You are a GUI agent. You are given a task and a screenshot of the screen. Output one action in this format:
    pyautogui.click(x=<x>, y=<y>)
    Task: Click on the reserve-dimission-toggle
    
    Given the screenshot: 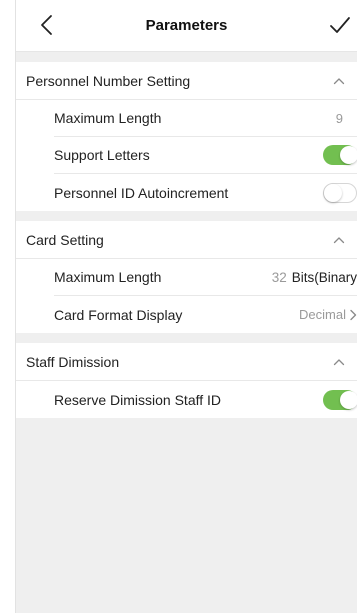 What is the action you would take?
    pyautogui.click(x=340, y=399)
    